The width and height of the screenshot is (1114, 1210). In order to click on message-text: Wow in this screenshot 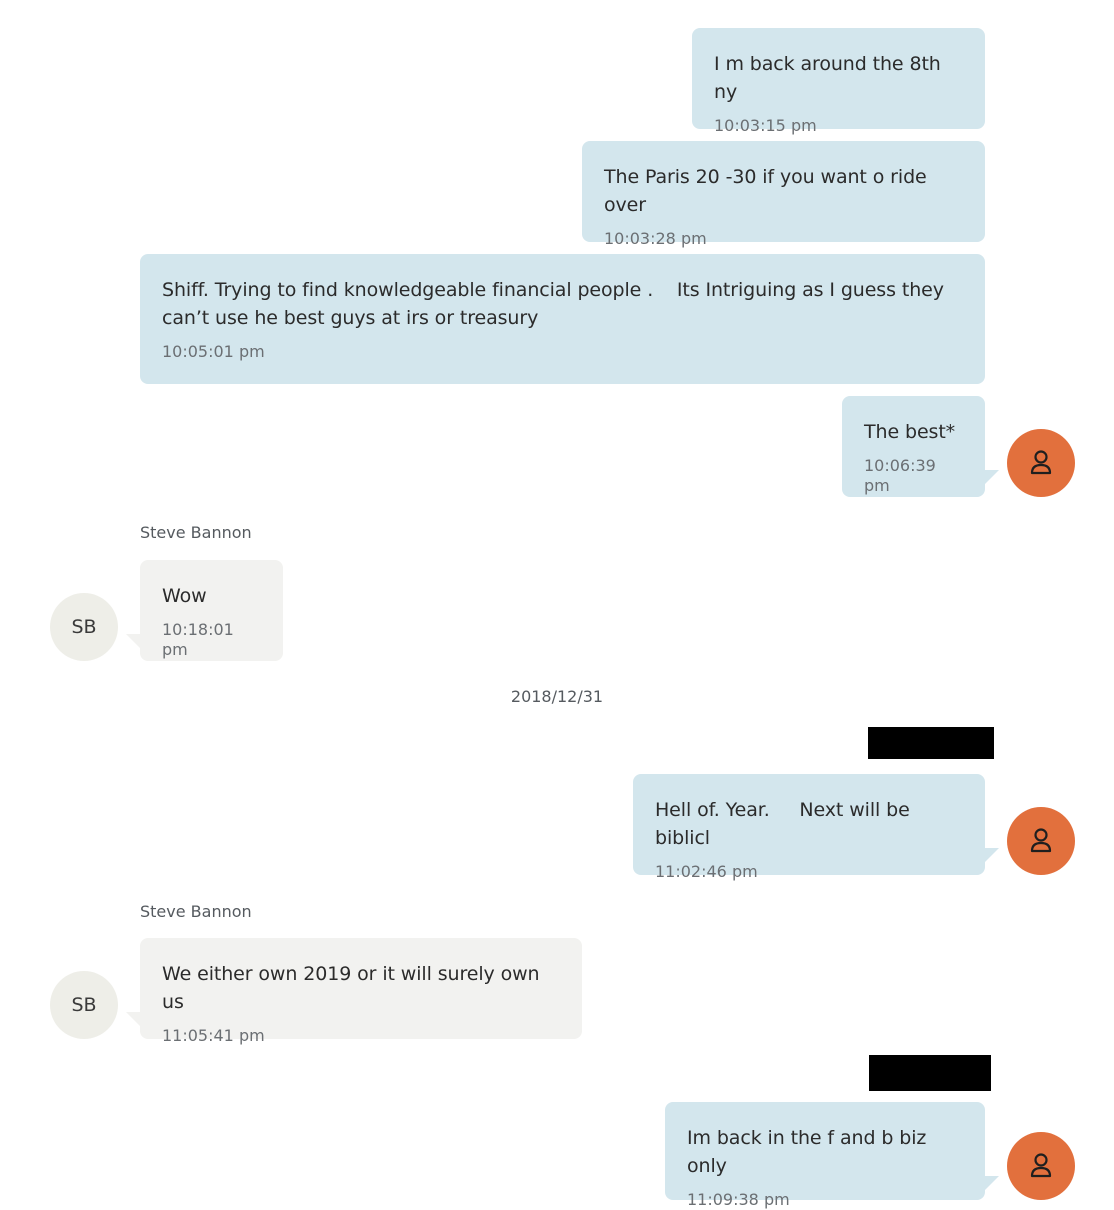, I will do `click(184, 596)`.